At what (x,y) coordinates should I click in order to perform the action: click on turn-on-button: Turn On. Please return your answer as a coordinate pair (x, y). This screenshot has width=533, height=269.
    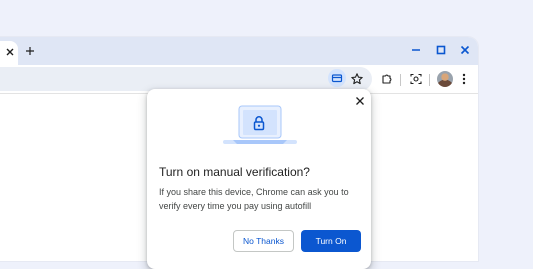
    Looking at the image, I should click on (331, 241).